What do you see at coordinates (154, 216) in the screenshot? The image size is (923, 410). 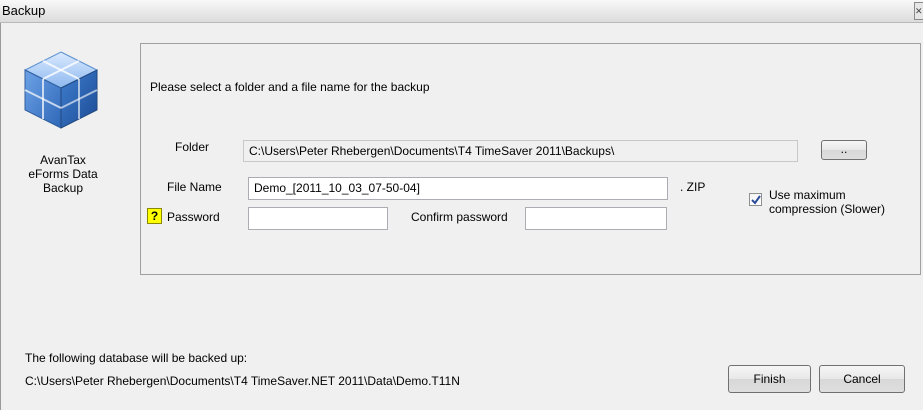 I see `help-icon: ?` at bounding box center [154, 216].